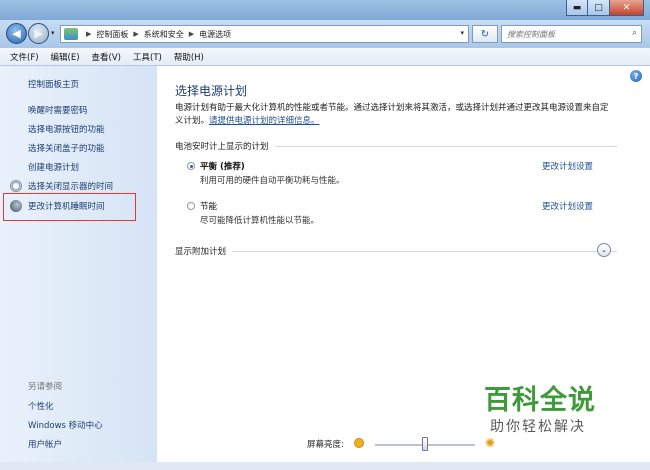 The height and width of the screenshot is (470, 650). Describe the element at coordinates (53, 84) in the screenshot. I see `sidebar-home-link: 控制面板主页` at that location.